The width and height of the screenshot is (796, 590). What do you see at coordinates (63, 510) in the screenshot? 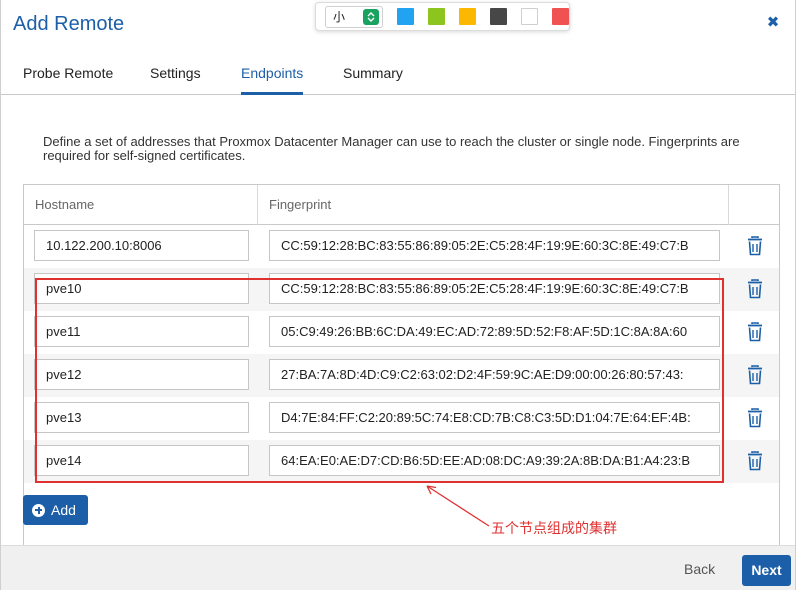
I see `add-button-label: Add` at bounding box center [63, 510].